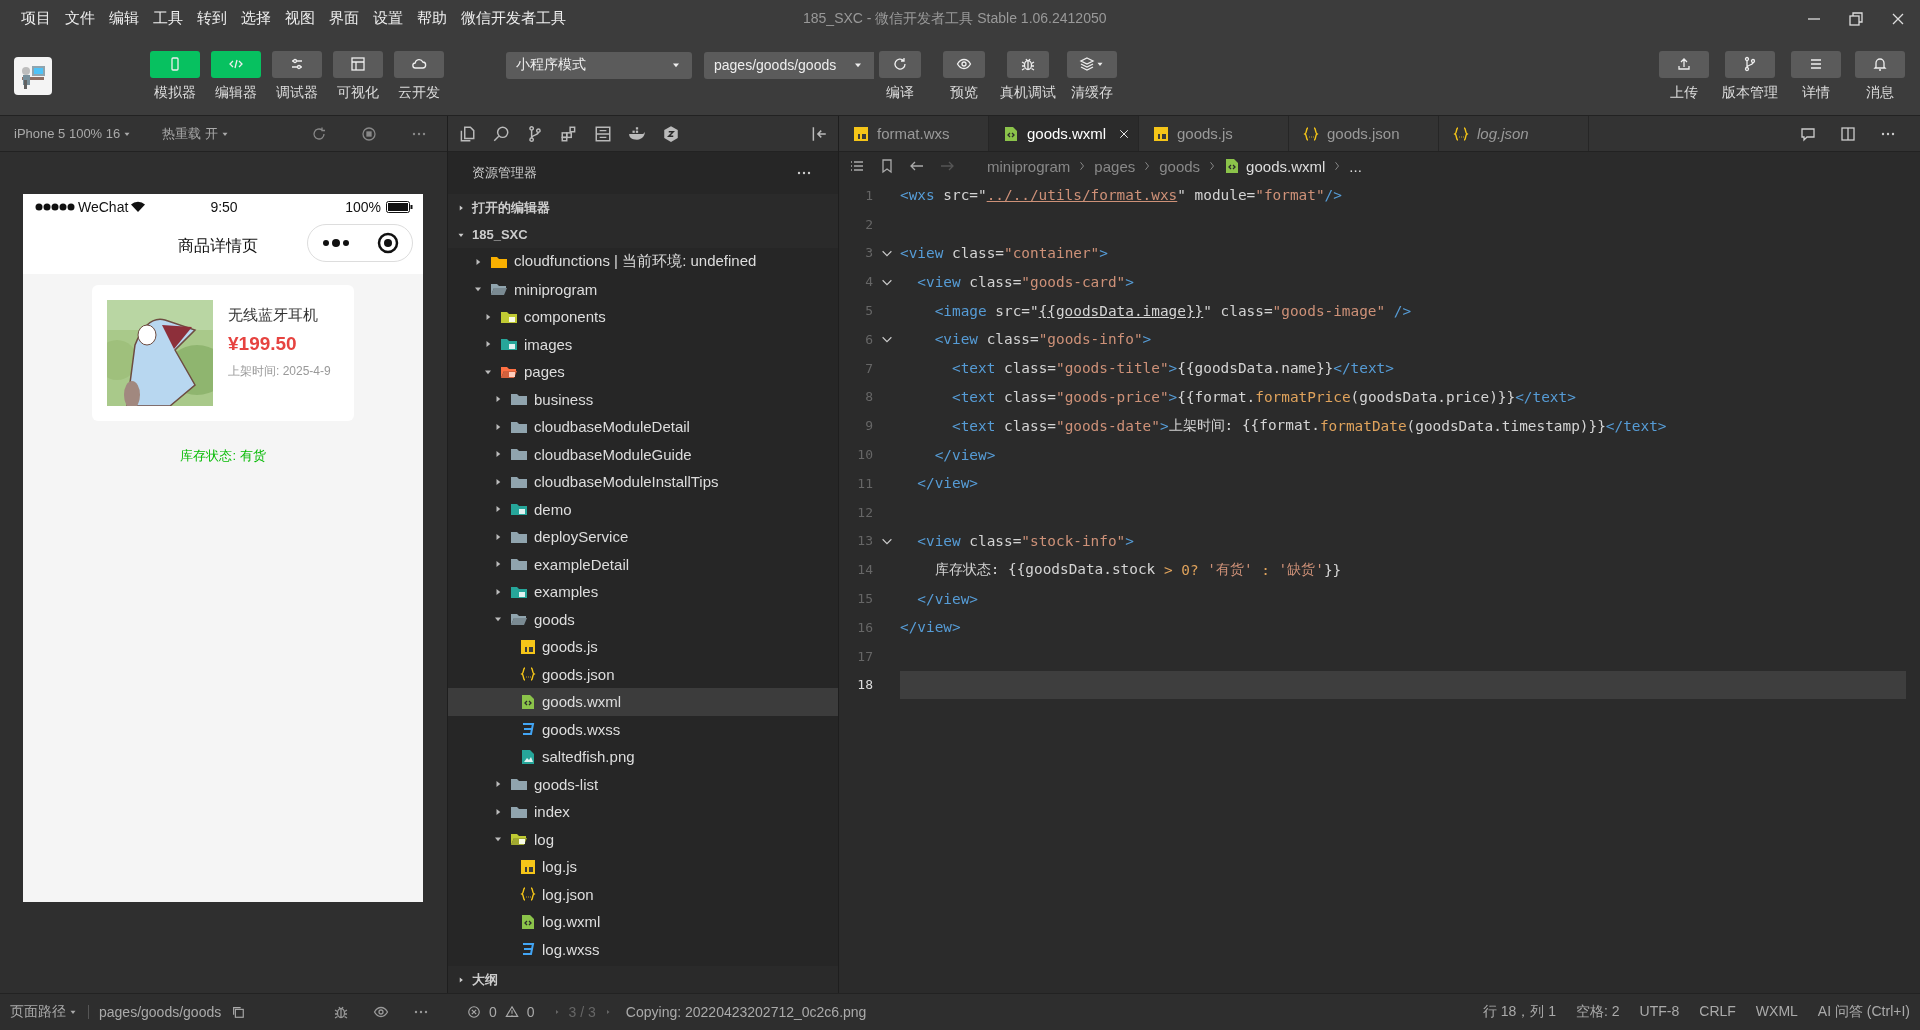  I want to click on status-item: 行 18，列 1, so click(1519, 1012).